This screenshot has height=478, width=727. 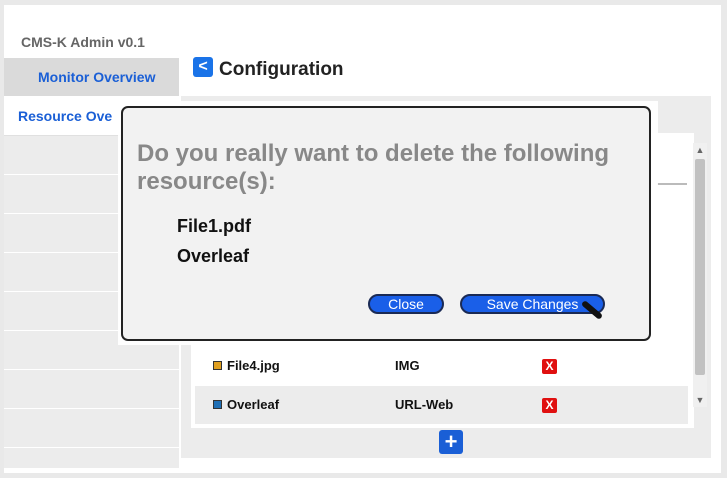 What do you see at coordinates (253, 404) in the screenshot?
I see `row-name: Overleaf` at bounding box center [253, 404].